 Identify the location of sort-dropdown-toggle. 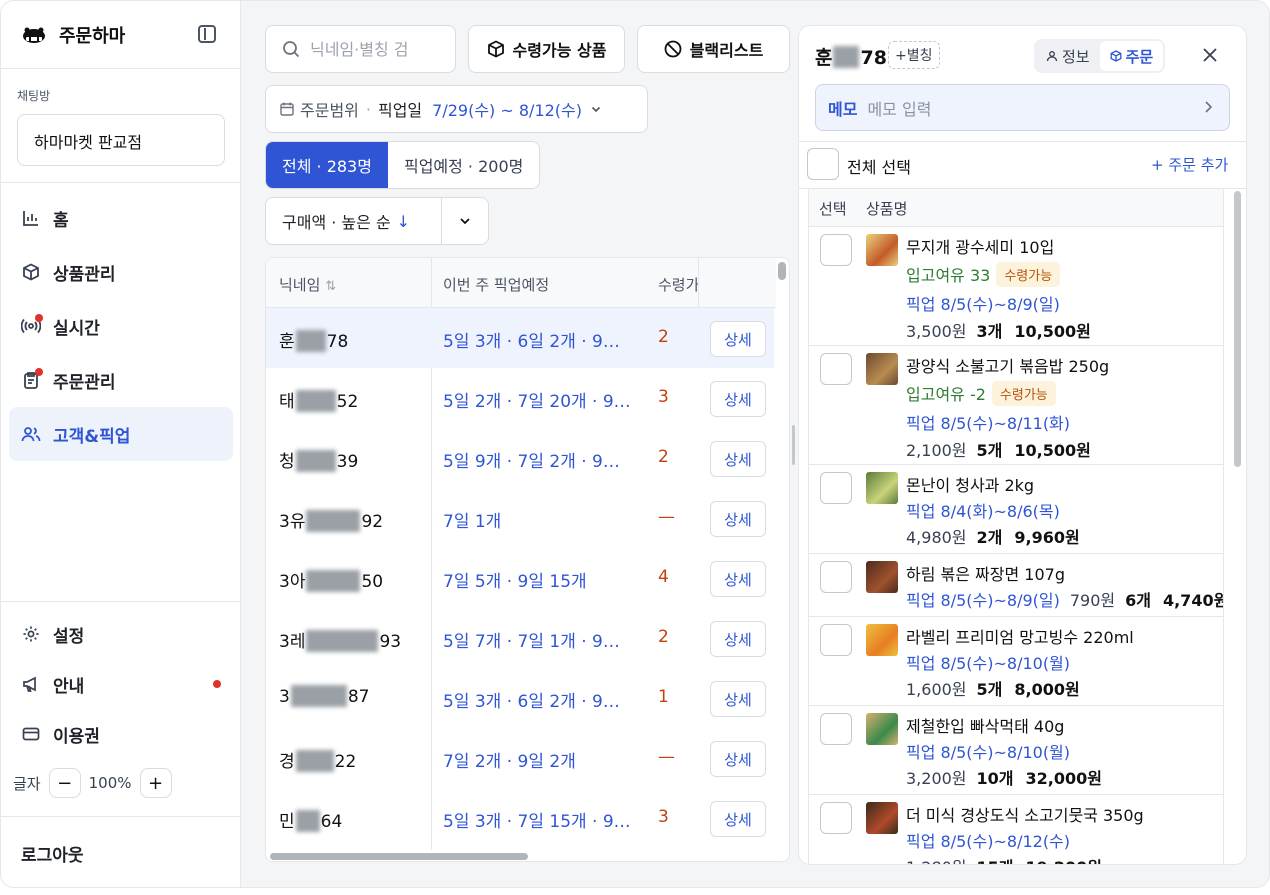
(465, 221).